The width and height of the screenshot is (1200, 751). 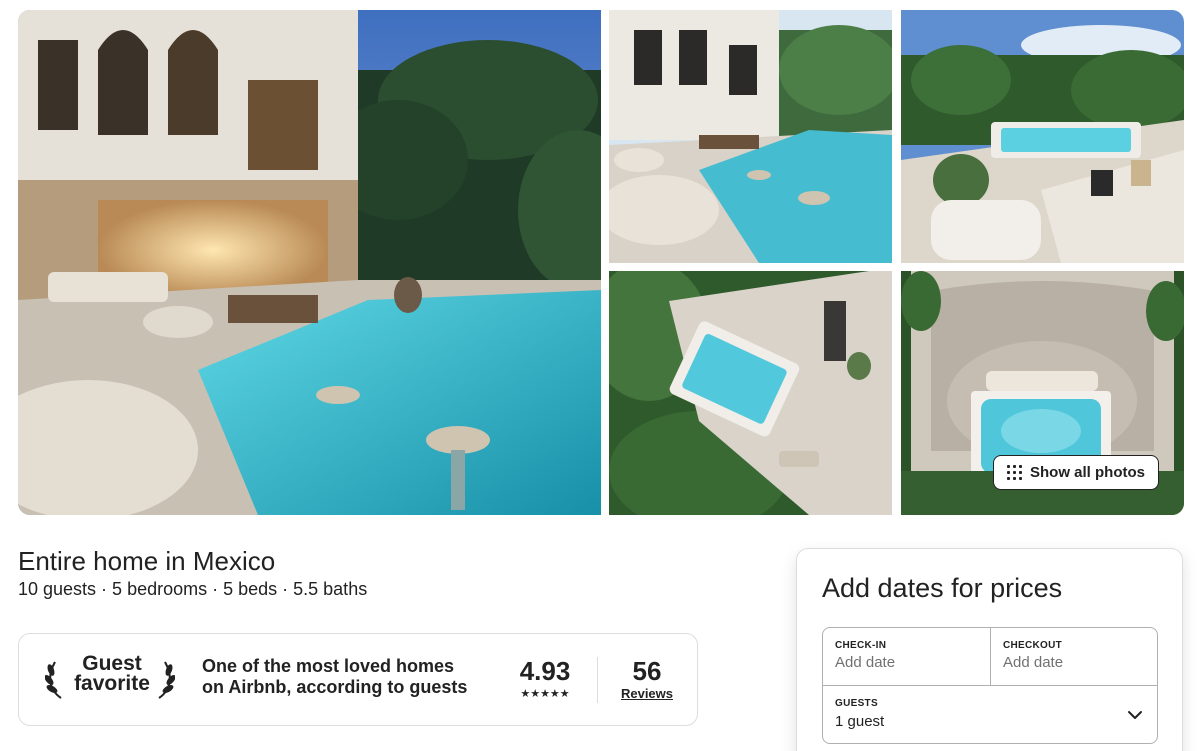 What do you see at coordinates (545, 671) in the screenshot?
I see `rating-value: 4.93` at bounding box center [545, 671].